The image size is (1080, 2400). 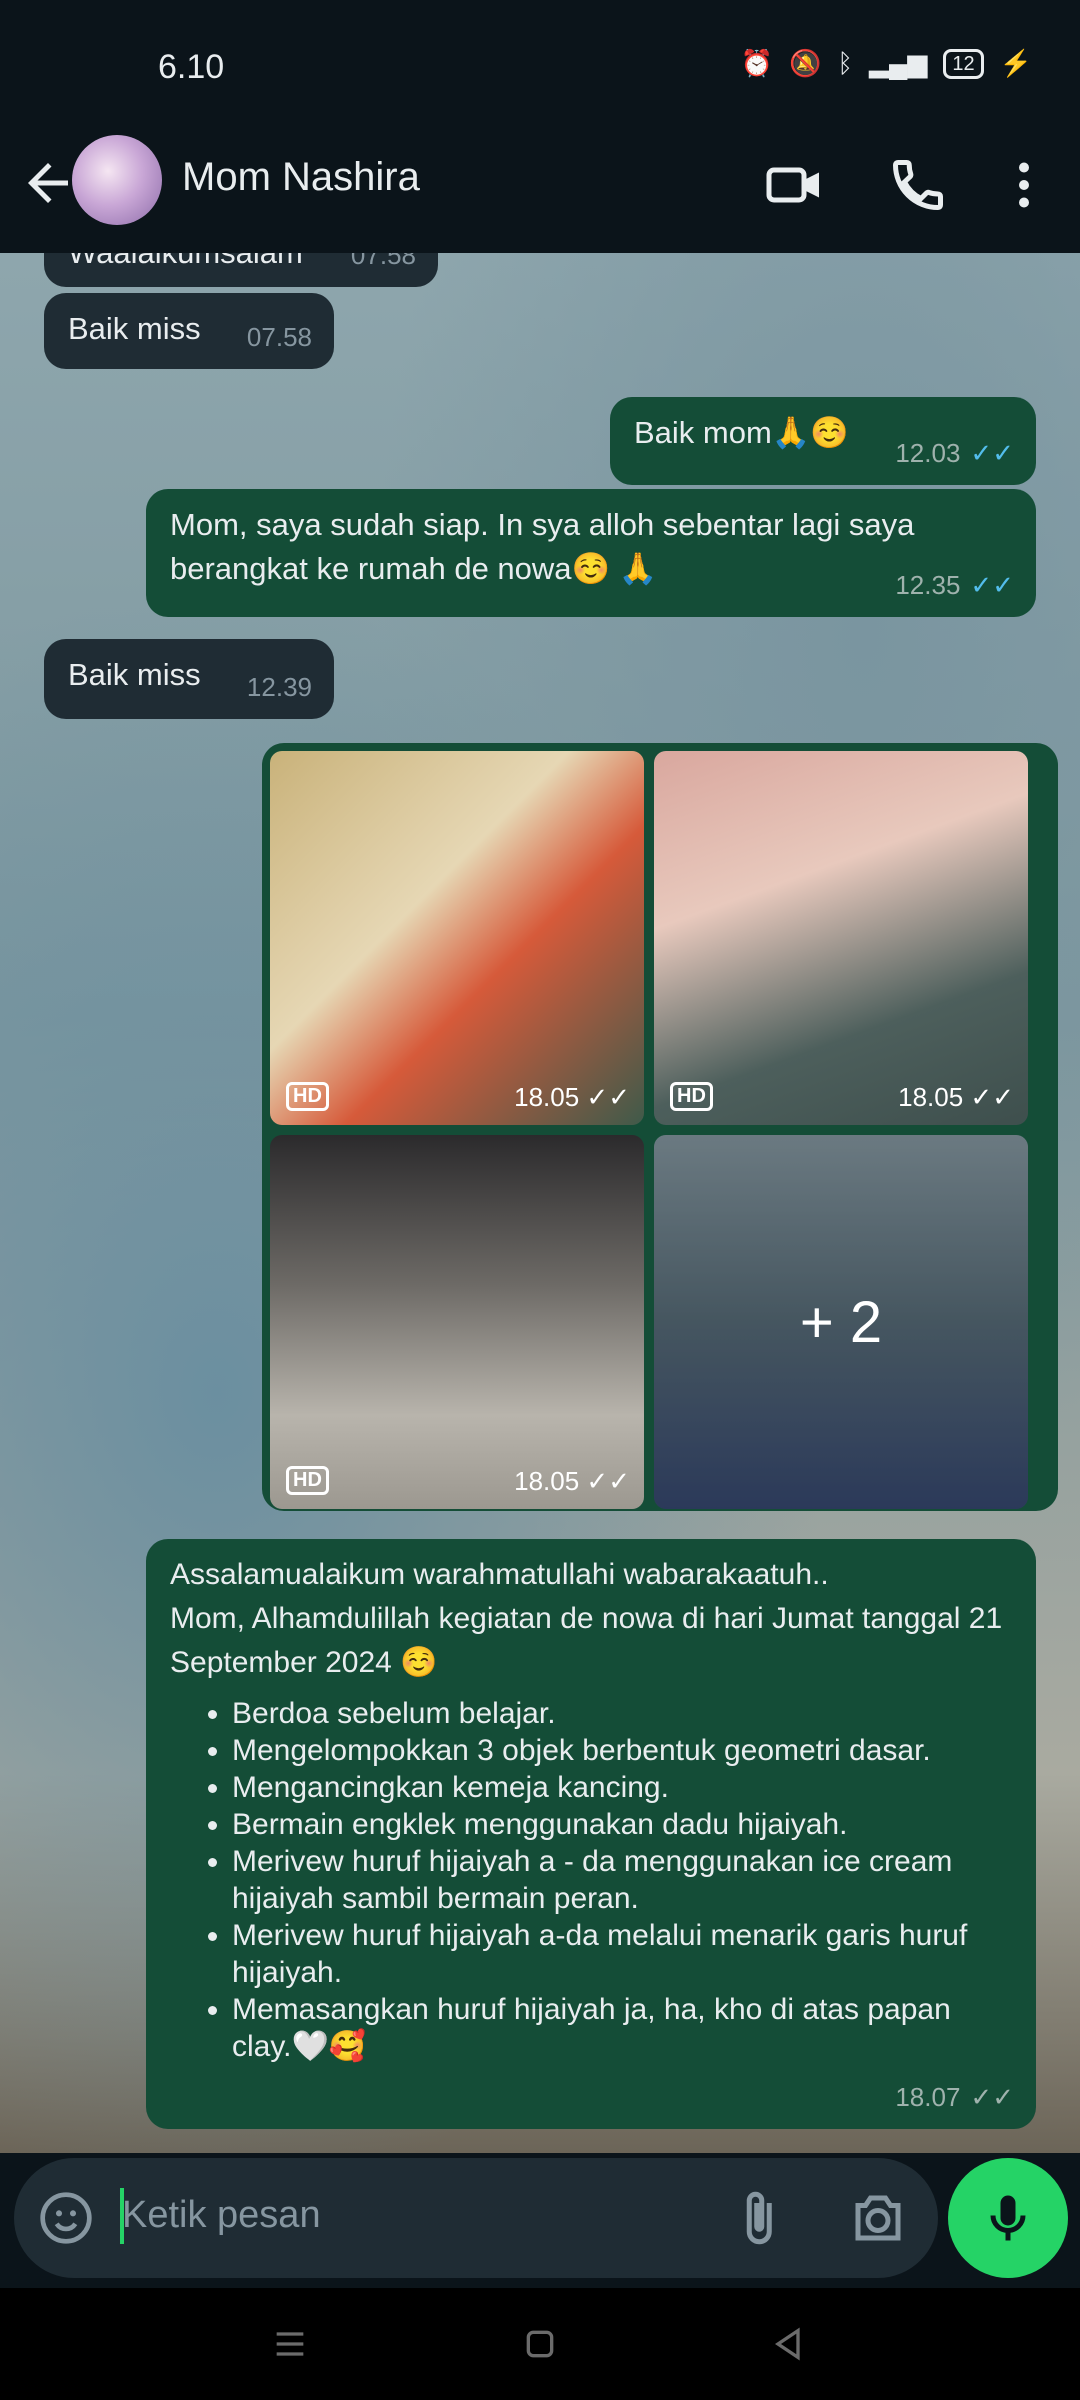 What do you see at coordinates (878, 2218) in the screenshot?
I see `camera-icon` at bounding box center [878, 2218].